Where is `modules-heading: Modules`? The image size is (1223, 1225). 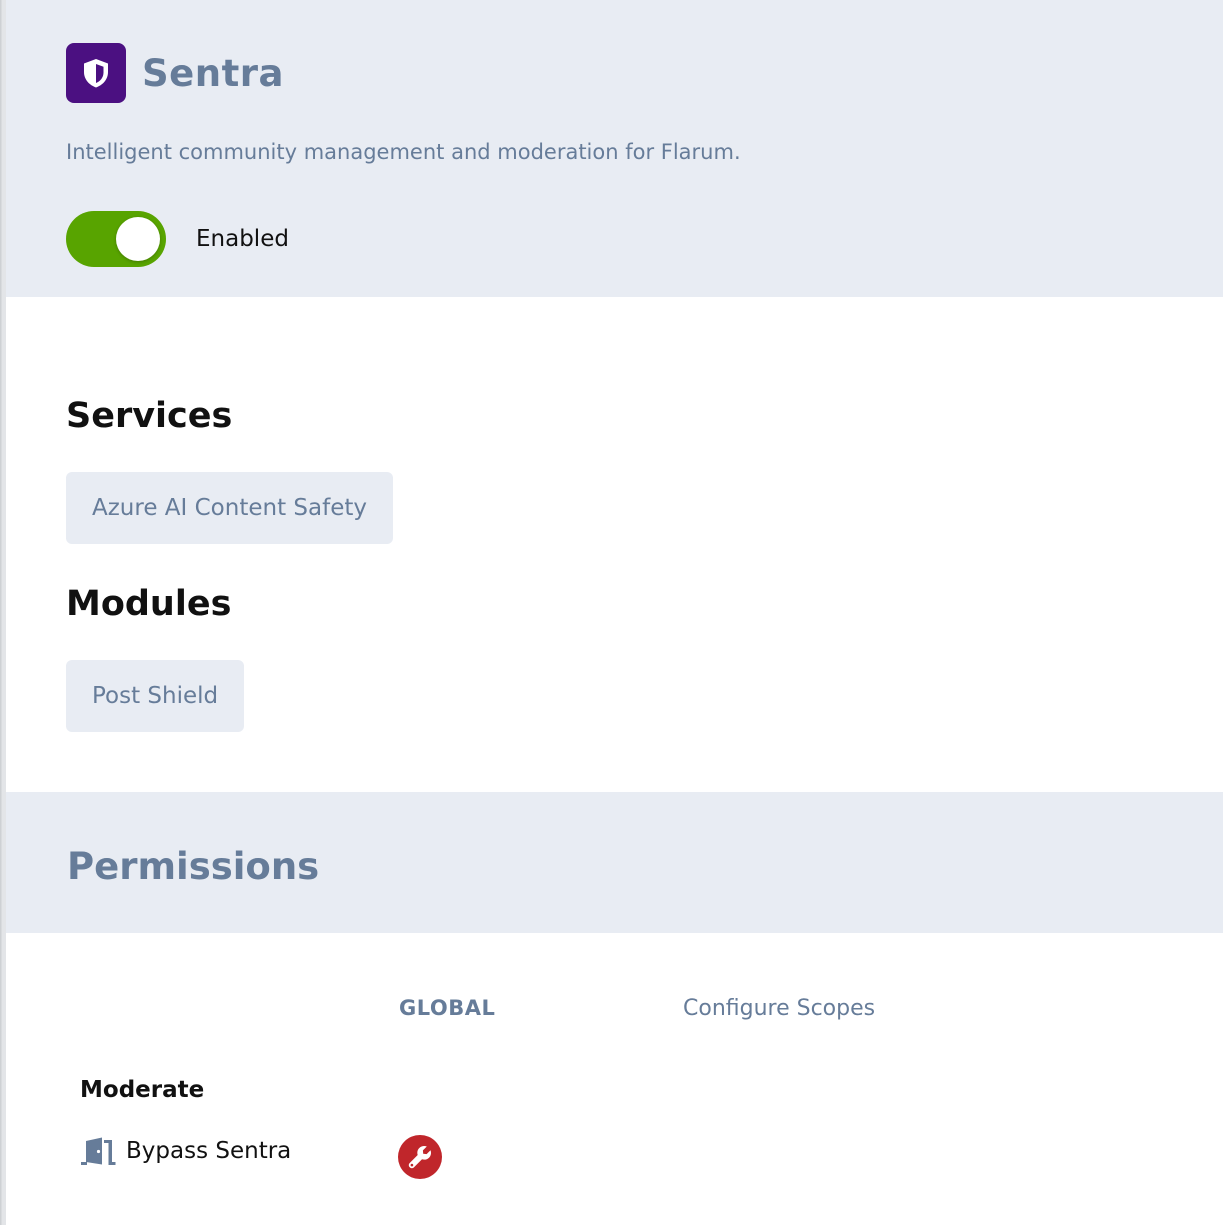 modules-heading: Modules is located at coordinates (149, 604).